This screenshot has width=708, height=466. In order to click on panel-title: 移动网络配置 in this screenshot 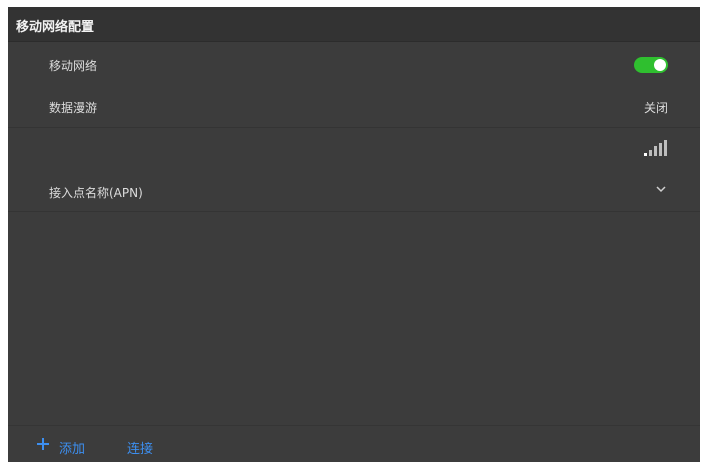, I will do `click(55, 27)`.